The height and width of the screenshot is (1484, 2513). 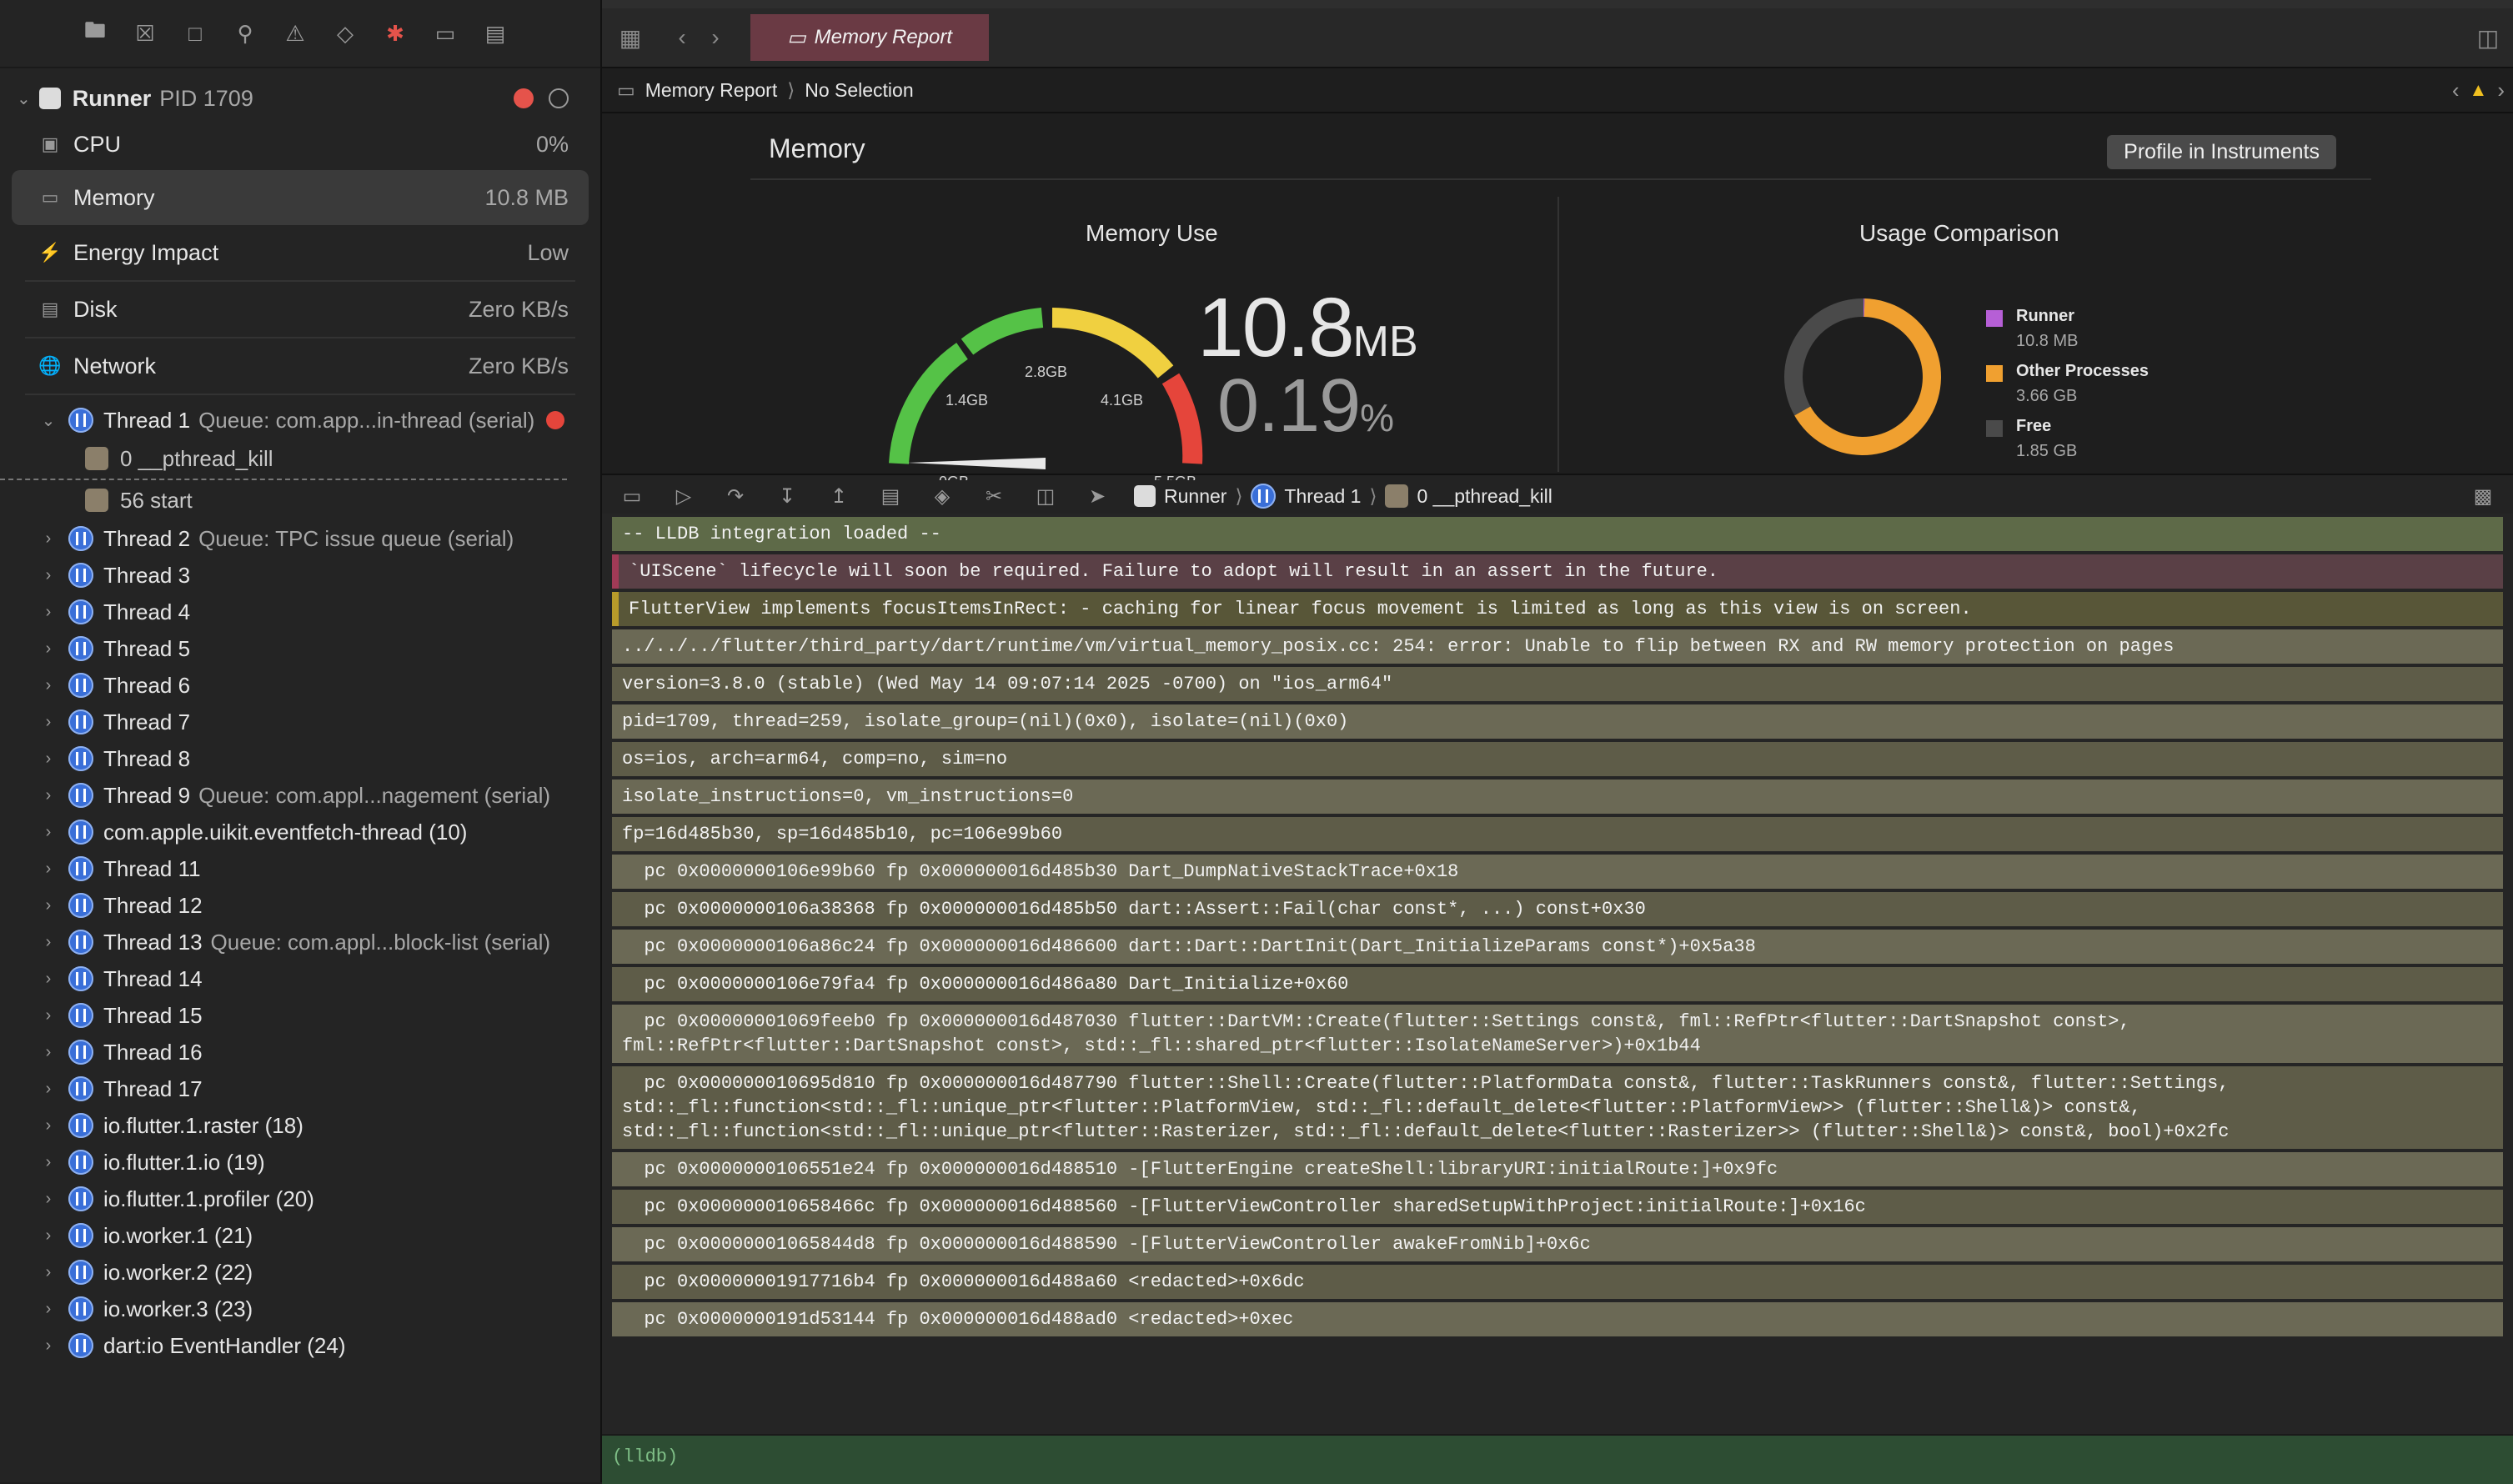 What do you see at coordinates (711, 90) in the screenshot?
I see `breadcrumb-item: Memory Report` at bounding box center [711, 90].